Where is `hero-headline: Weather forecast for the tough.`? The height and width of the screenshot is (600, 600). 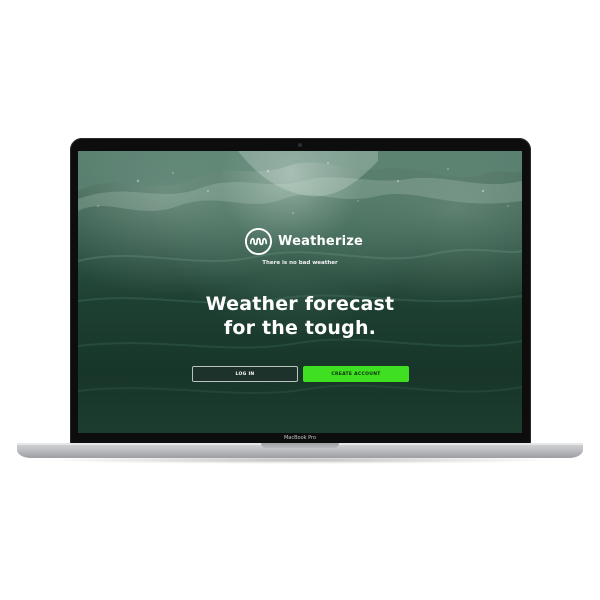
hero-headline: Weather forecast for the tough. is located at coordinates (300, 316).